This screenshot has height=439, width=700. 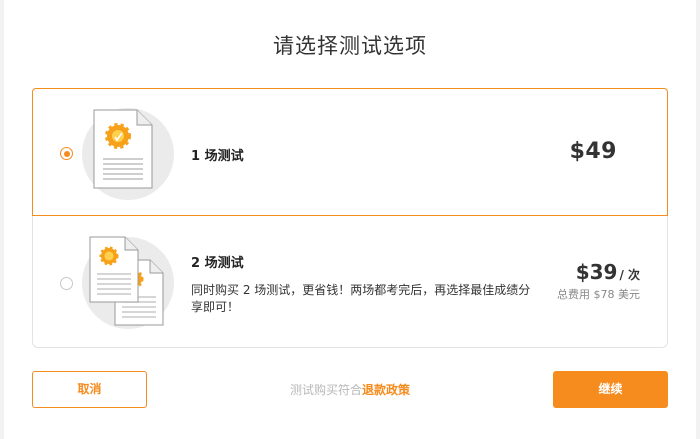 I want to click on two-documents-icon, so click(x=126, y=281).